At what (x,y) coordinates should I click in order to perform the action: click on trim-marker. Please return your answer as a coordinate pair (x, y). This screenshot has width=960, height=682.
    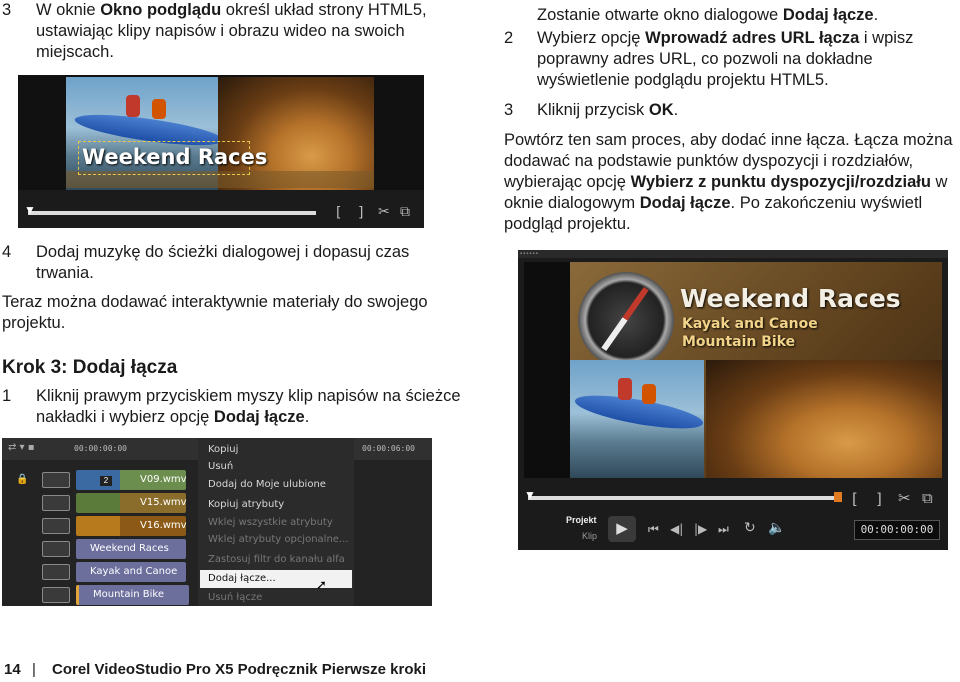
    Looking at the image, I should click on (838, 497).